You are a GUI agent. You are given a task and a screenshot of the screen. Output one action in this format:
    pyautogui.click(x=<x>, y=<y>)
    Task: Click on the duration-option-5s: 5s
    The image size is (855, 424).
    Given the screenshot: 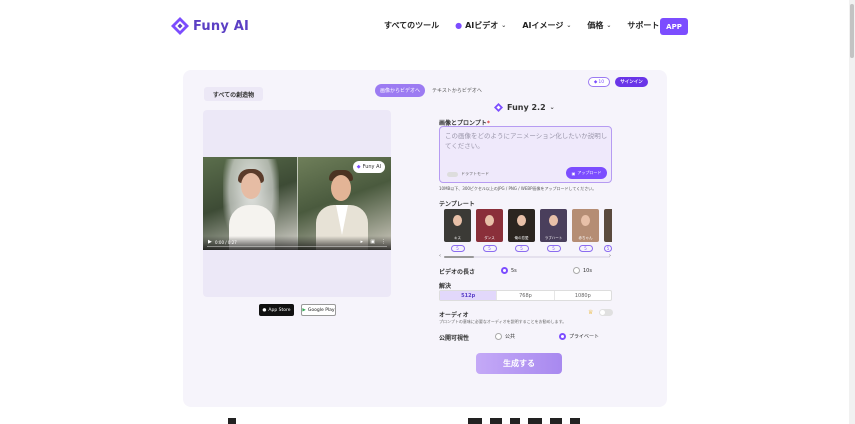 What is the action you would take?
    pyautogui.click(x=509, y=270)
    